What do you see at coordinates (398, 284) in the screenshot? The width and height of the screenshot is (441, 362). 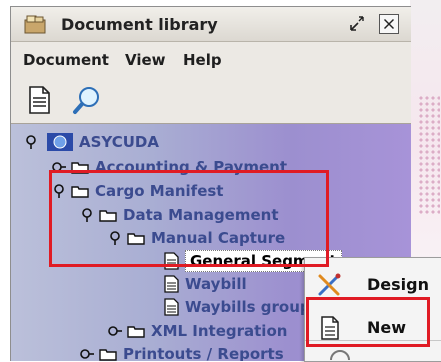 I see `design-label: Design` at bounding box center [398, 284].